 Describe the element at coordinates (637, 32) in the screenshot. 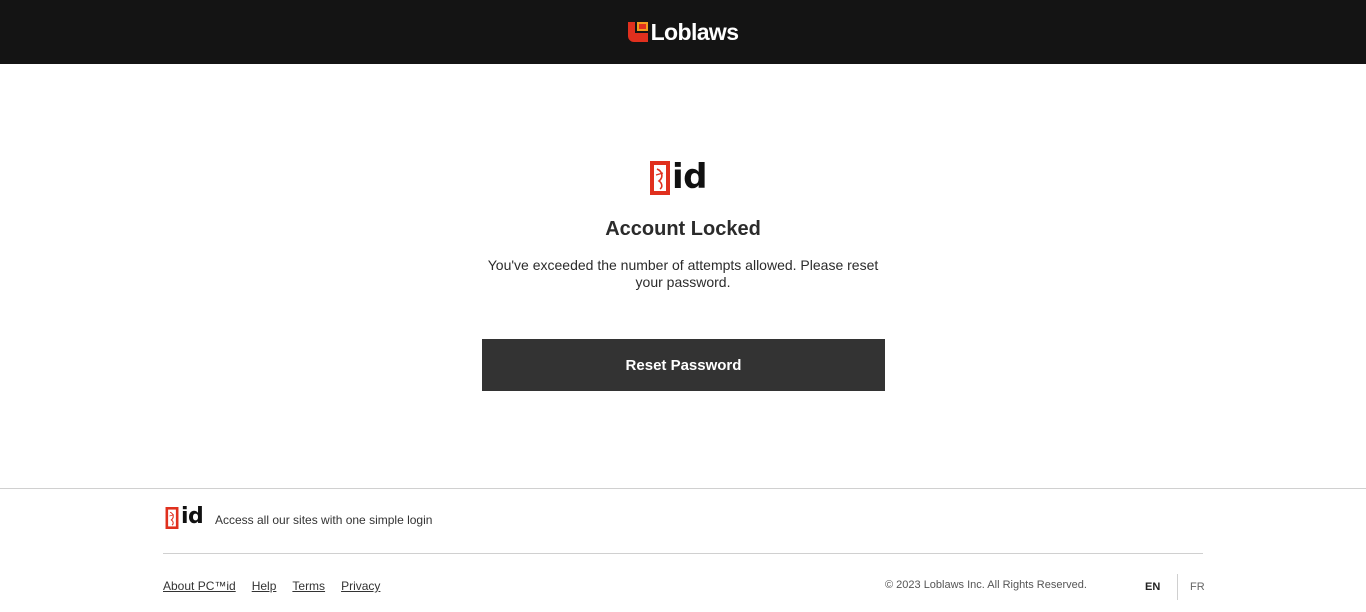

I see `loblaws-logo-icon` at that location.